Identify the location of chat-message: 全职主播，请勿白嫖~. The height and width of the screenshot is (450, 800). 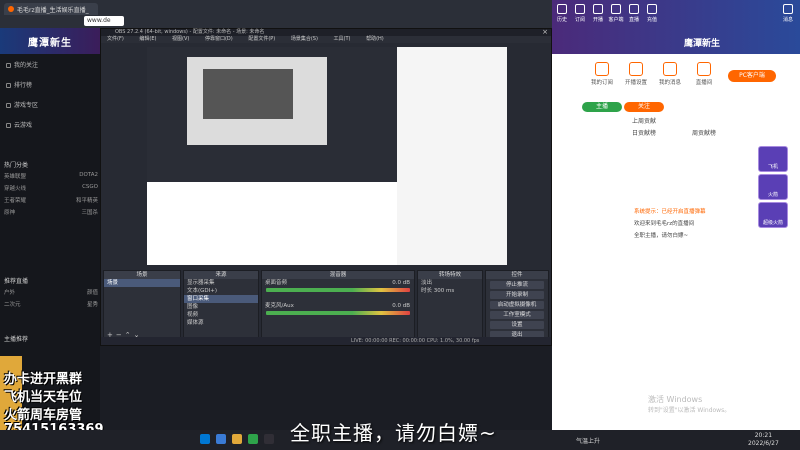
(661, 236).